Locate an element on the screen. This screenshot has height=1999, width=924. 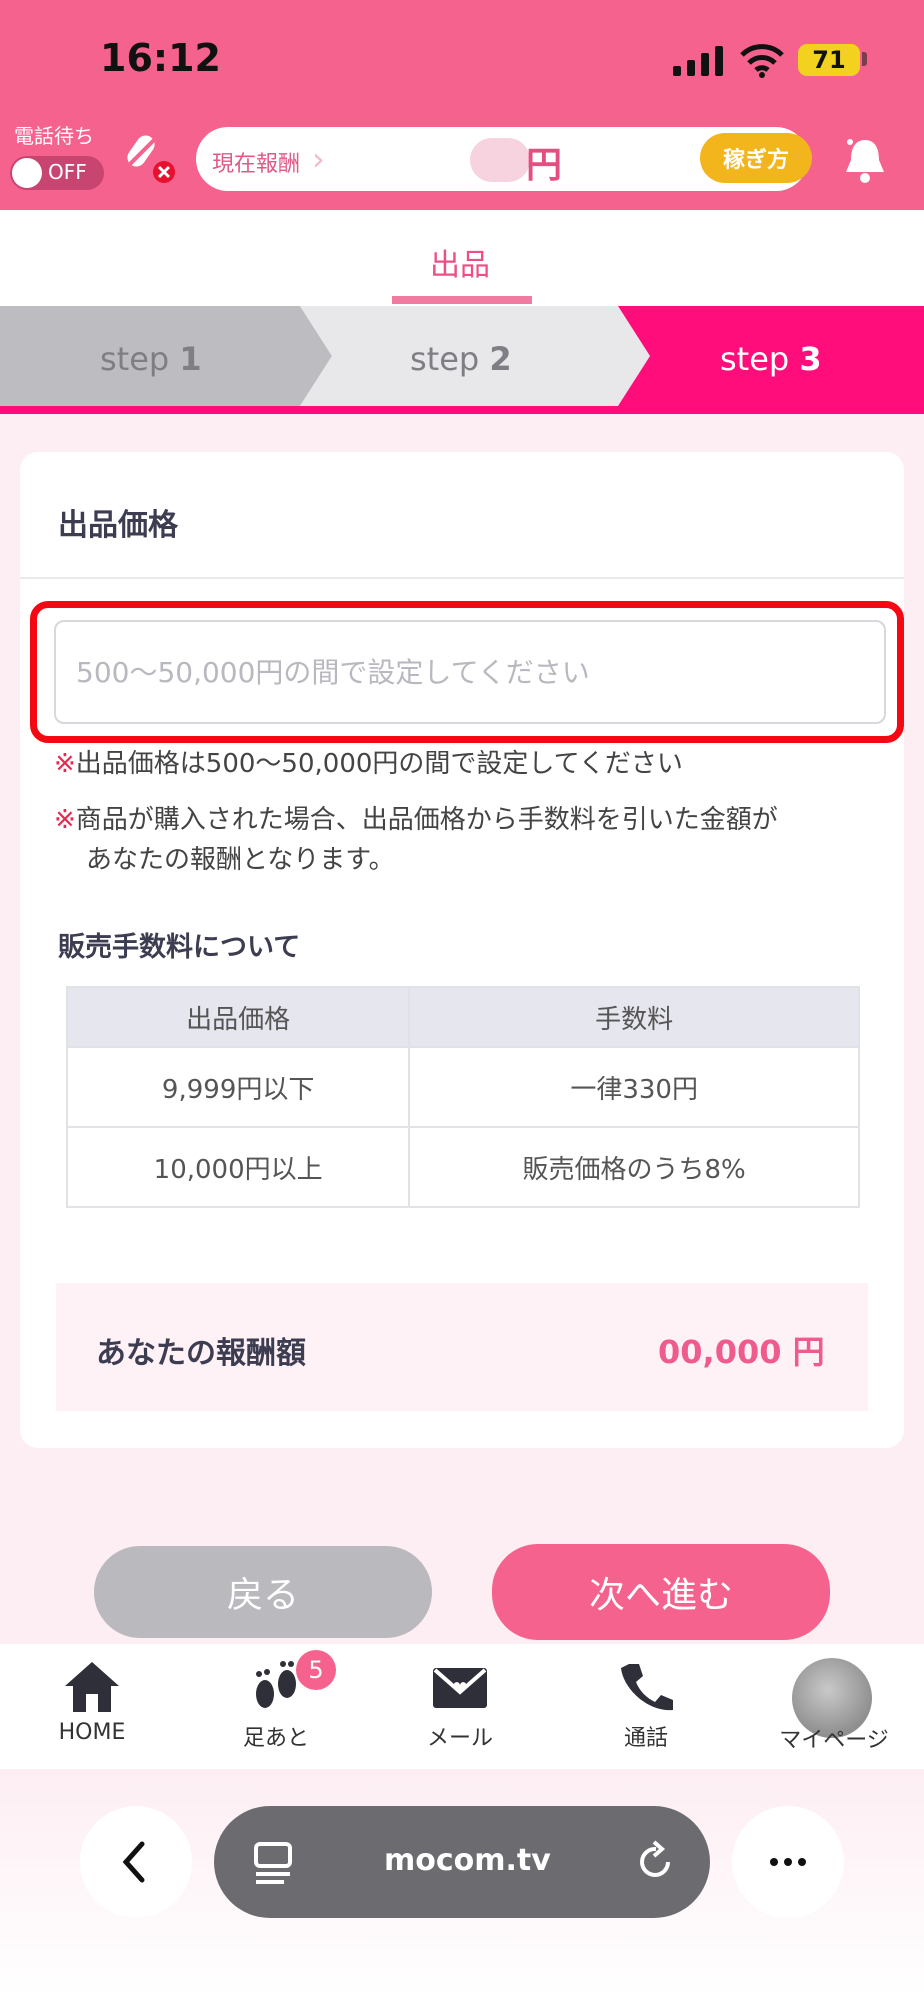
cellular-signal-icon is located at coordinates (698, 61).